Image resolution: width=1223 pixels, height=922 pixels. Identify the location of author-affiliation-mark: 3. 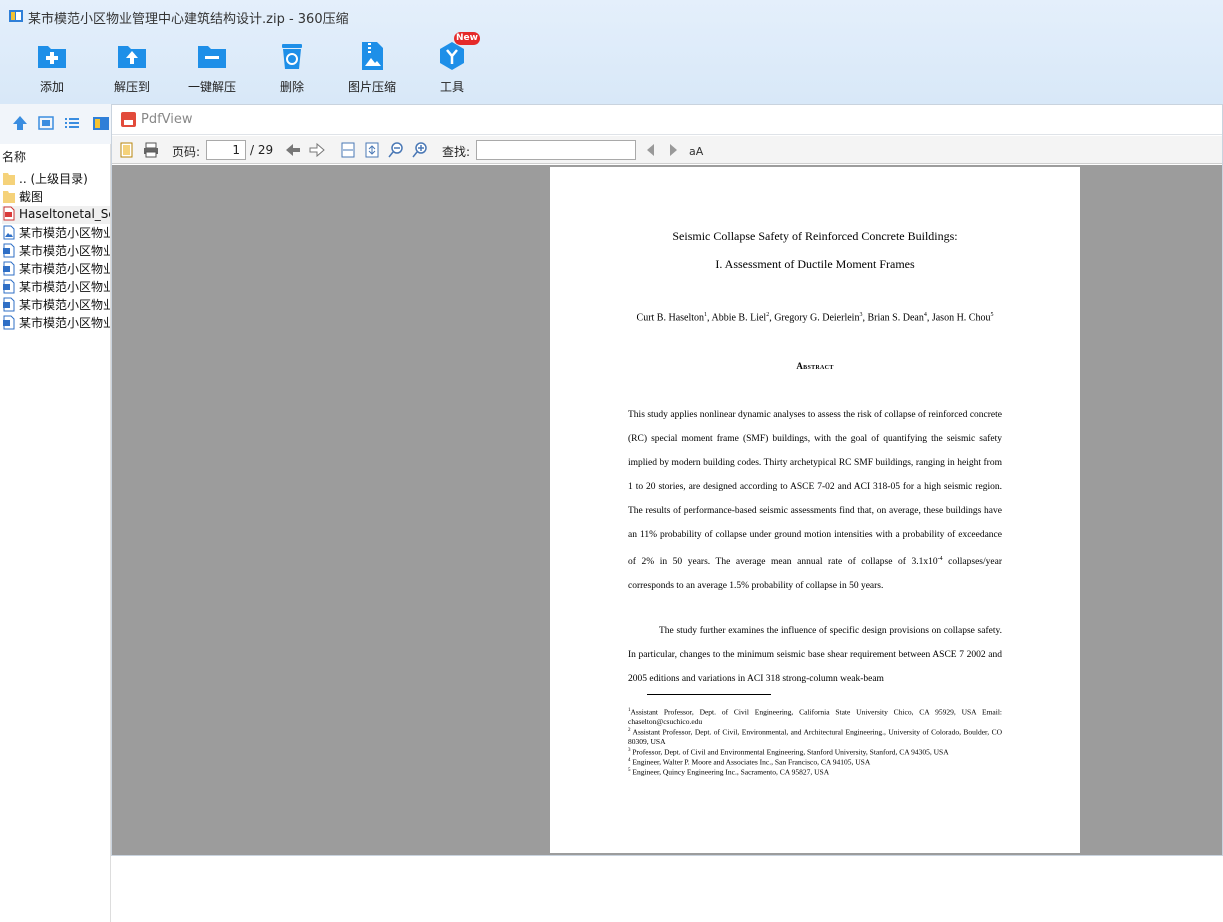
(861, 315).